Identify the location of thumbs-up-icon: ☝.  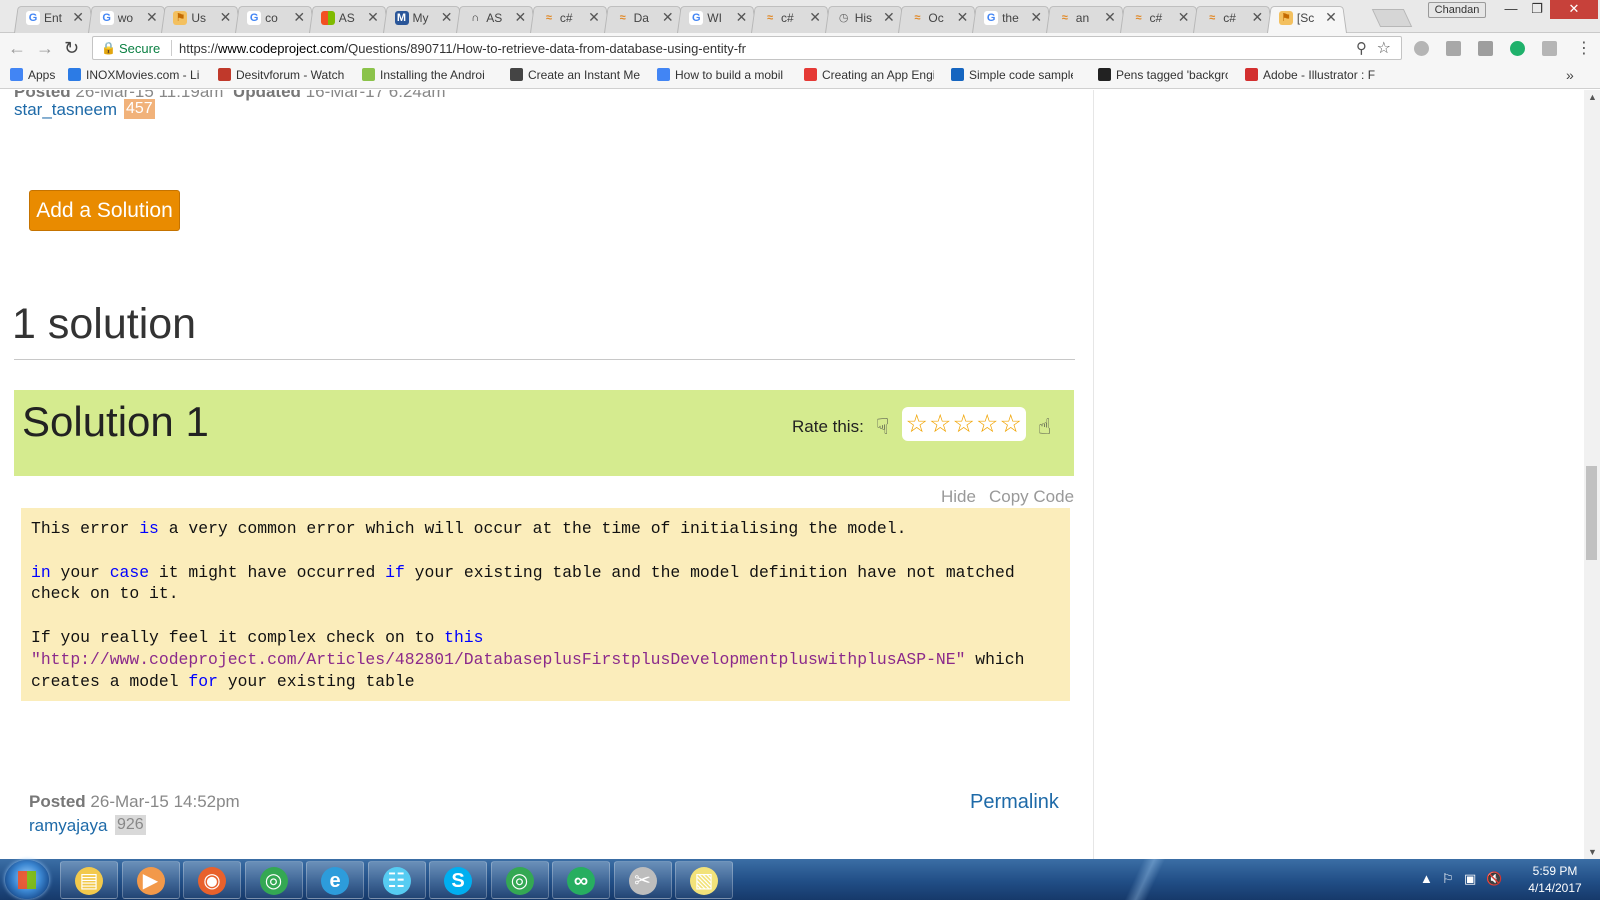
(1044, 427).